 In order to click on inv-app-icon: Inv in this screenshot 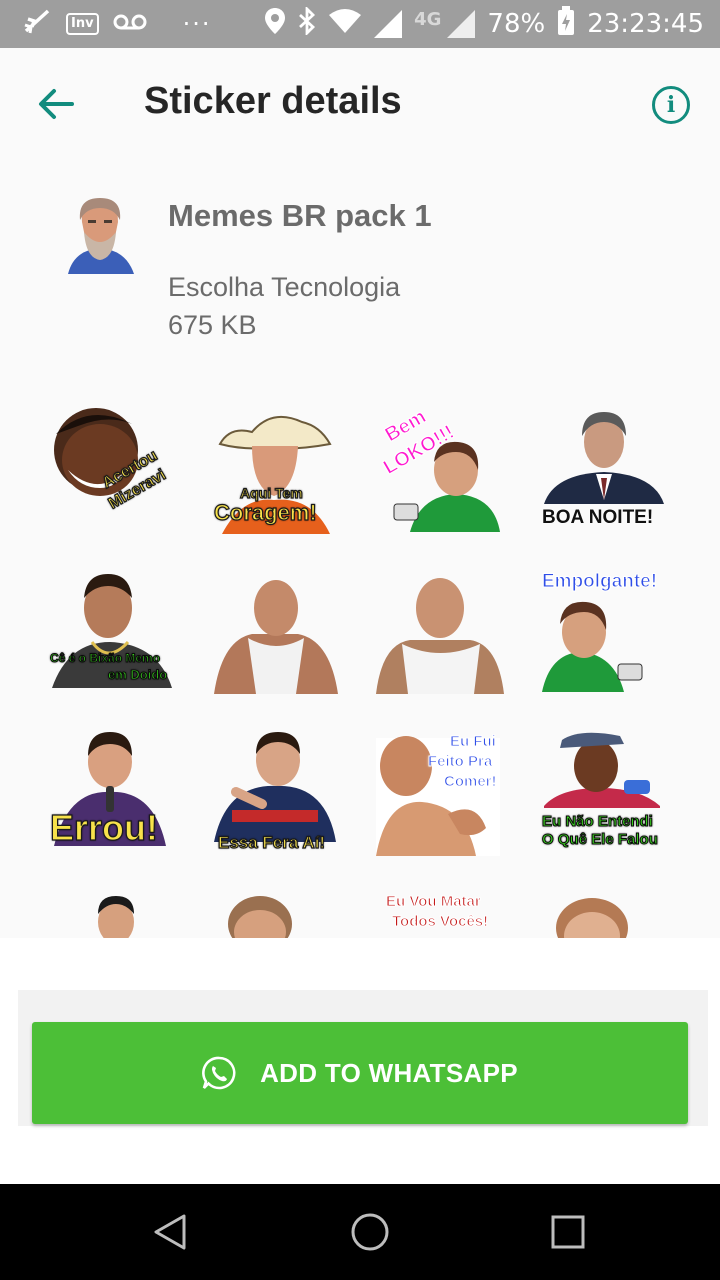, I will do `click(82, 24)`.